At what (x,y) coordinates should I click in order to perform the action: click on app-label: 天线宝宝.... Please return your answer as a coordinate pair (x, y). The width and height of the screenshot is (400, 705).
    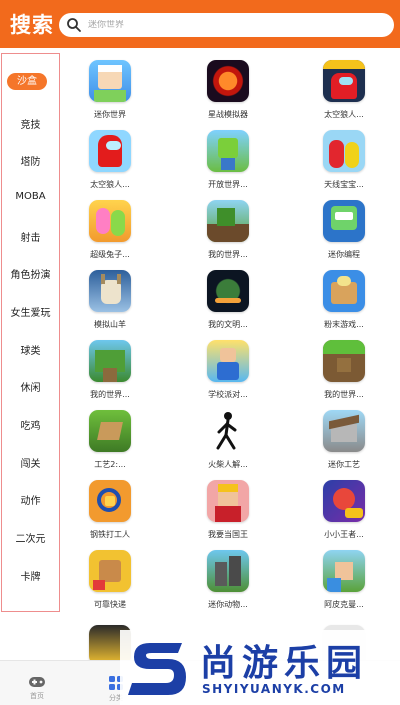
    Looking at the image, I should click on (344, 184).